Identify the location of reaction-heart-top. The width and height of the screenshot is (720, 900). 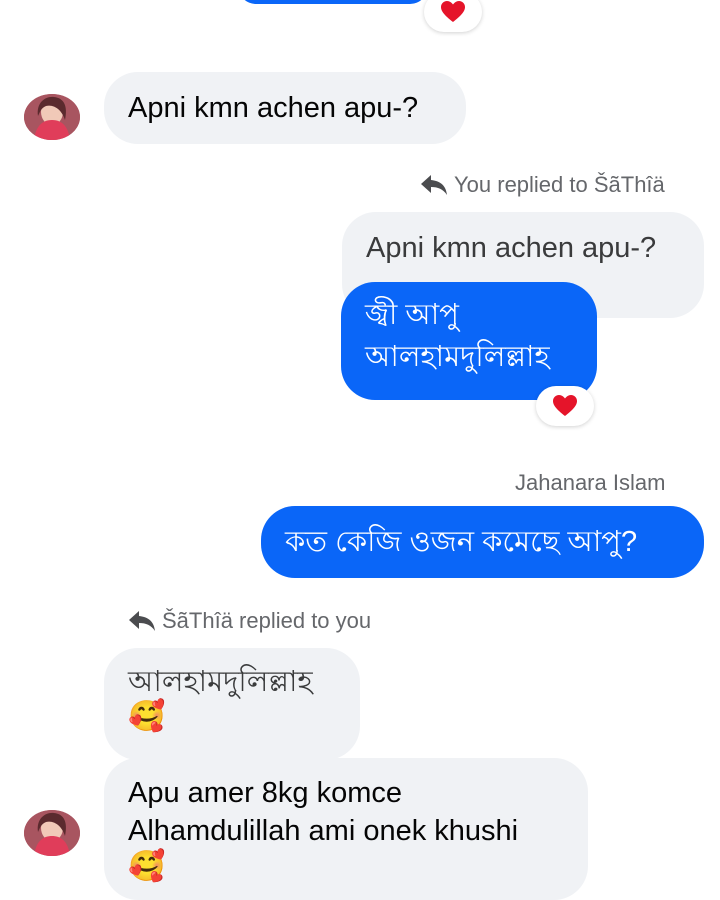
(453, 16).